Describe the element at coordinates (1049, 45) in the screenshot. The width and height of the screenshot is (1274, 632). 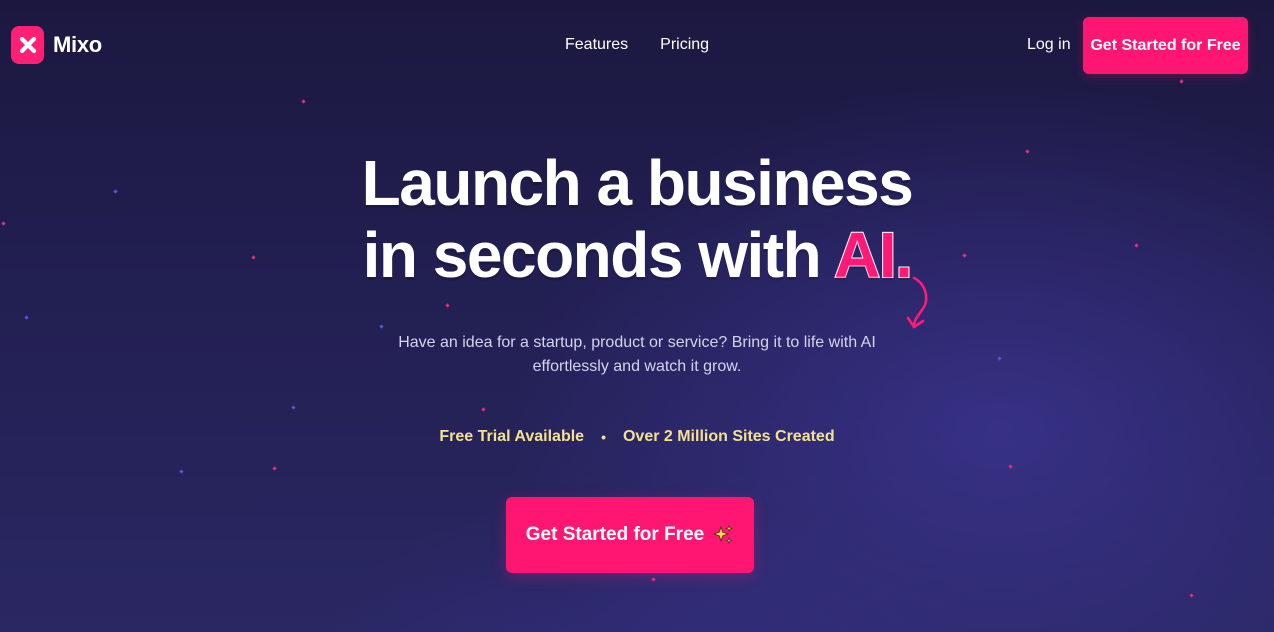
I see `login-link: Log in` at that location.